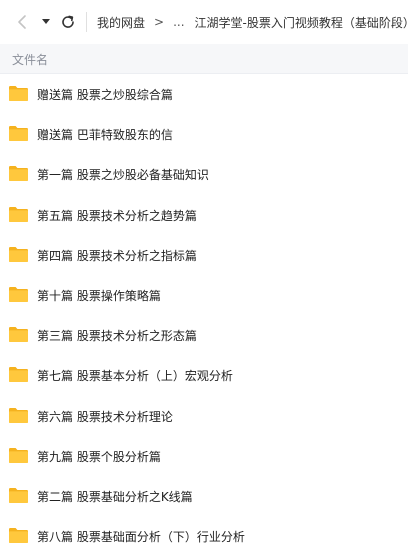  What do you see at coordinates (115, 496) in the screenshot?
I see `file-name: 第二篇 股票基础分析之K线篇` at bounding box center [115, 496].